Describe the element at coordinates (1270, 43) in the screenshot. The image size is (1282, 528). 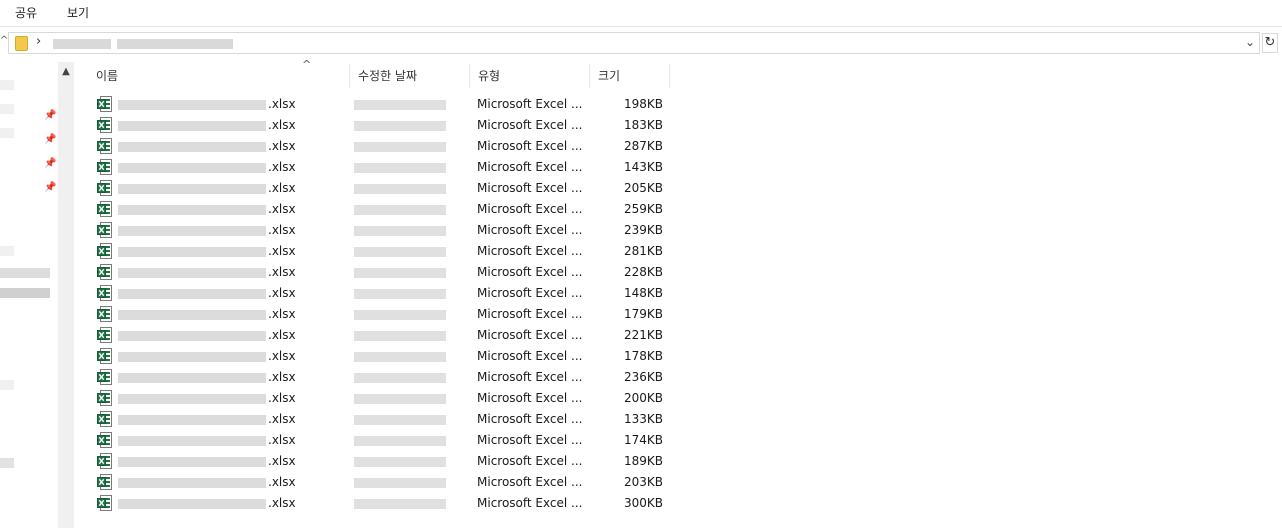
I see `refresh-icon: ↻` at that location.